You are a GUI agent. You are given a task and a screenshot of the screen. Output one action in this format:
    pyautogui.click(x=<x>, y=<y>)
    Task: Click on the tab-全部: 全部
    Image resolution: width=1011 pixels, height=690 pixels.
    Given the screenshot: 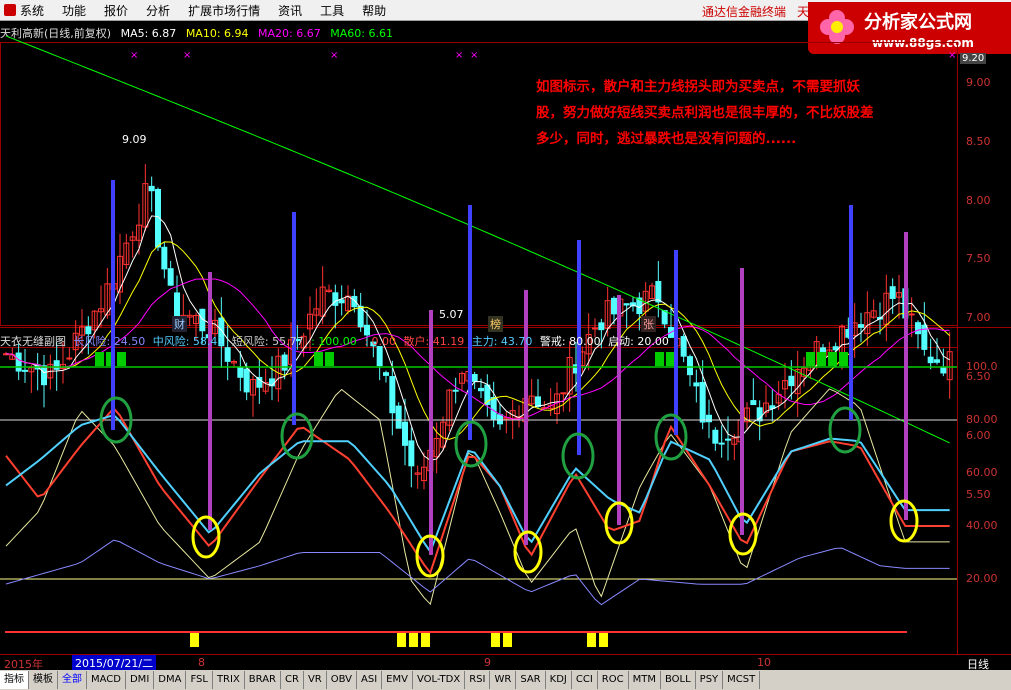 What is the action you would take?
    pyautogui.click(x=72, y=680)
    